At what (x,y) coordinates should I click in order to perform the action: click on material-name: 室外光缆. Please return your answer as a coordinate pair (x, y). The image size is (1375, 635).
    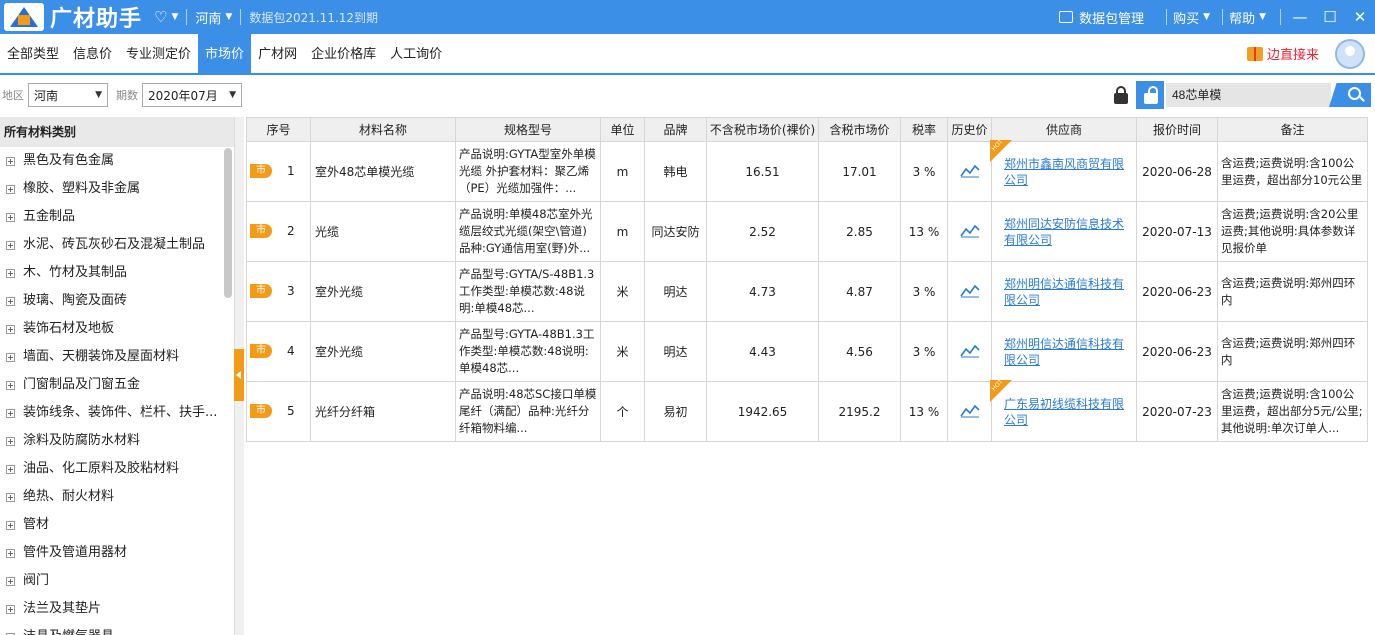
    Looking at the image, I should click on (383, 351).